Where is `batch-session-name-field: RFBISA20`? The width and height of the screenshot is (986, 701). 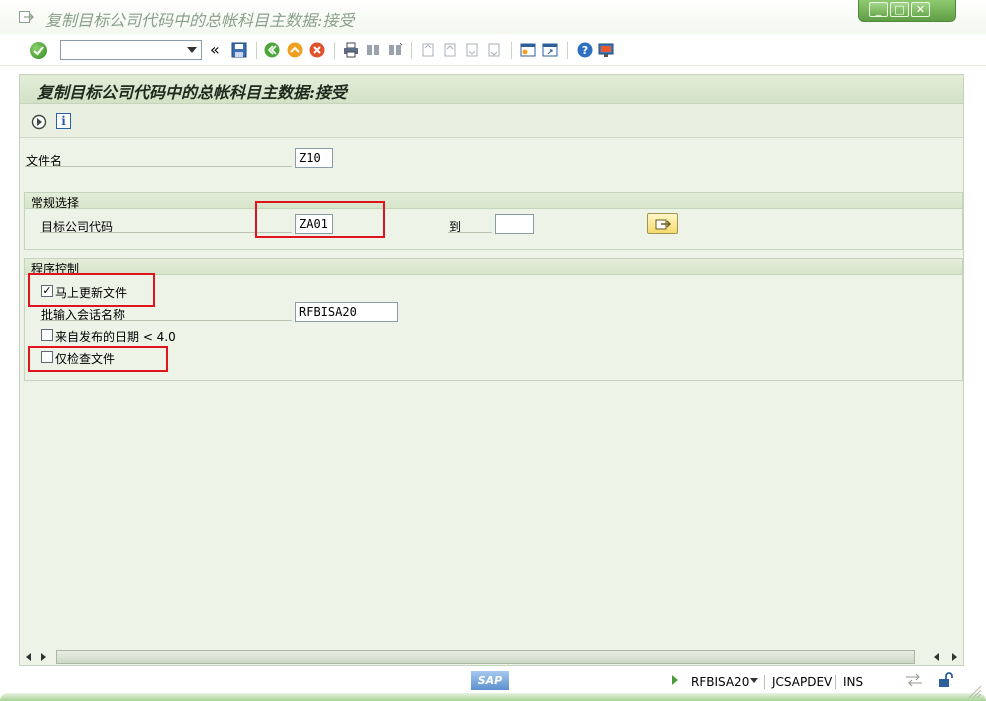 batch-session-name-field: RFBISA20 is located at coordinates (346, 312).